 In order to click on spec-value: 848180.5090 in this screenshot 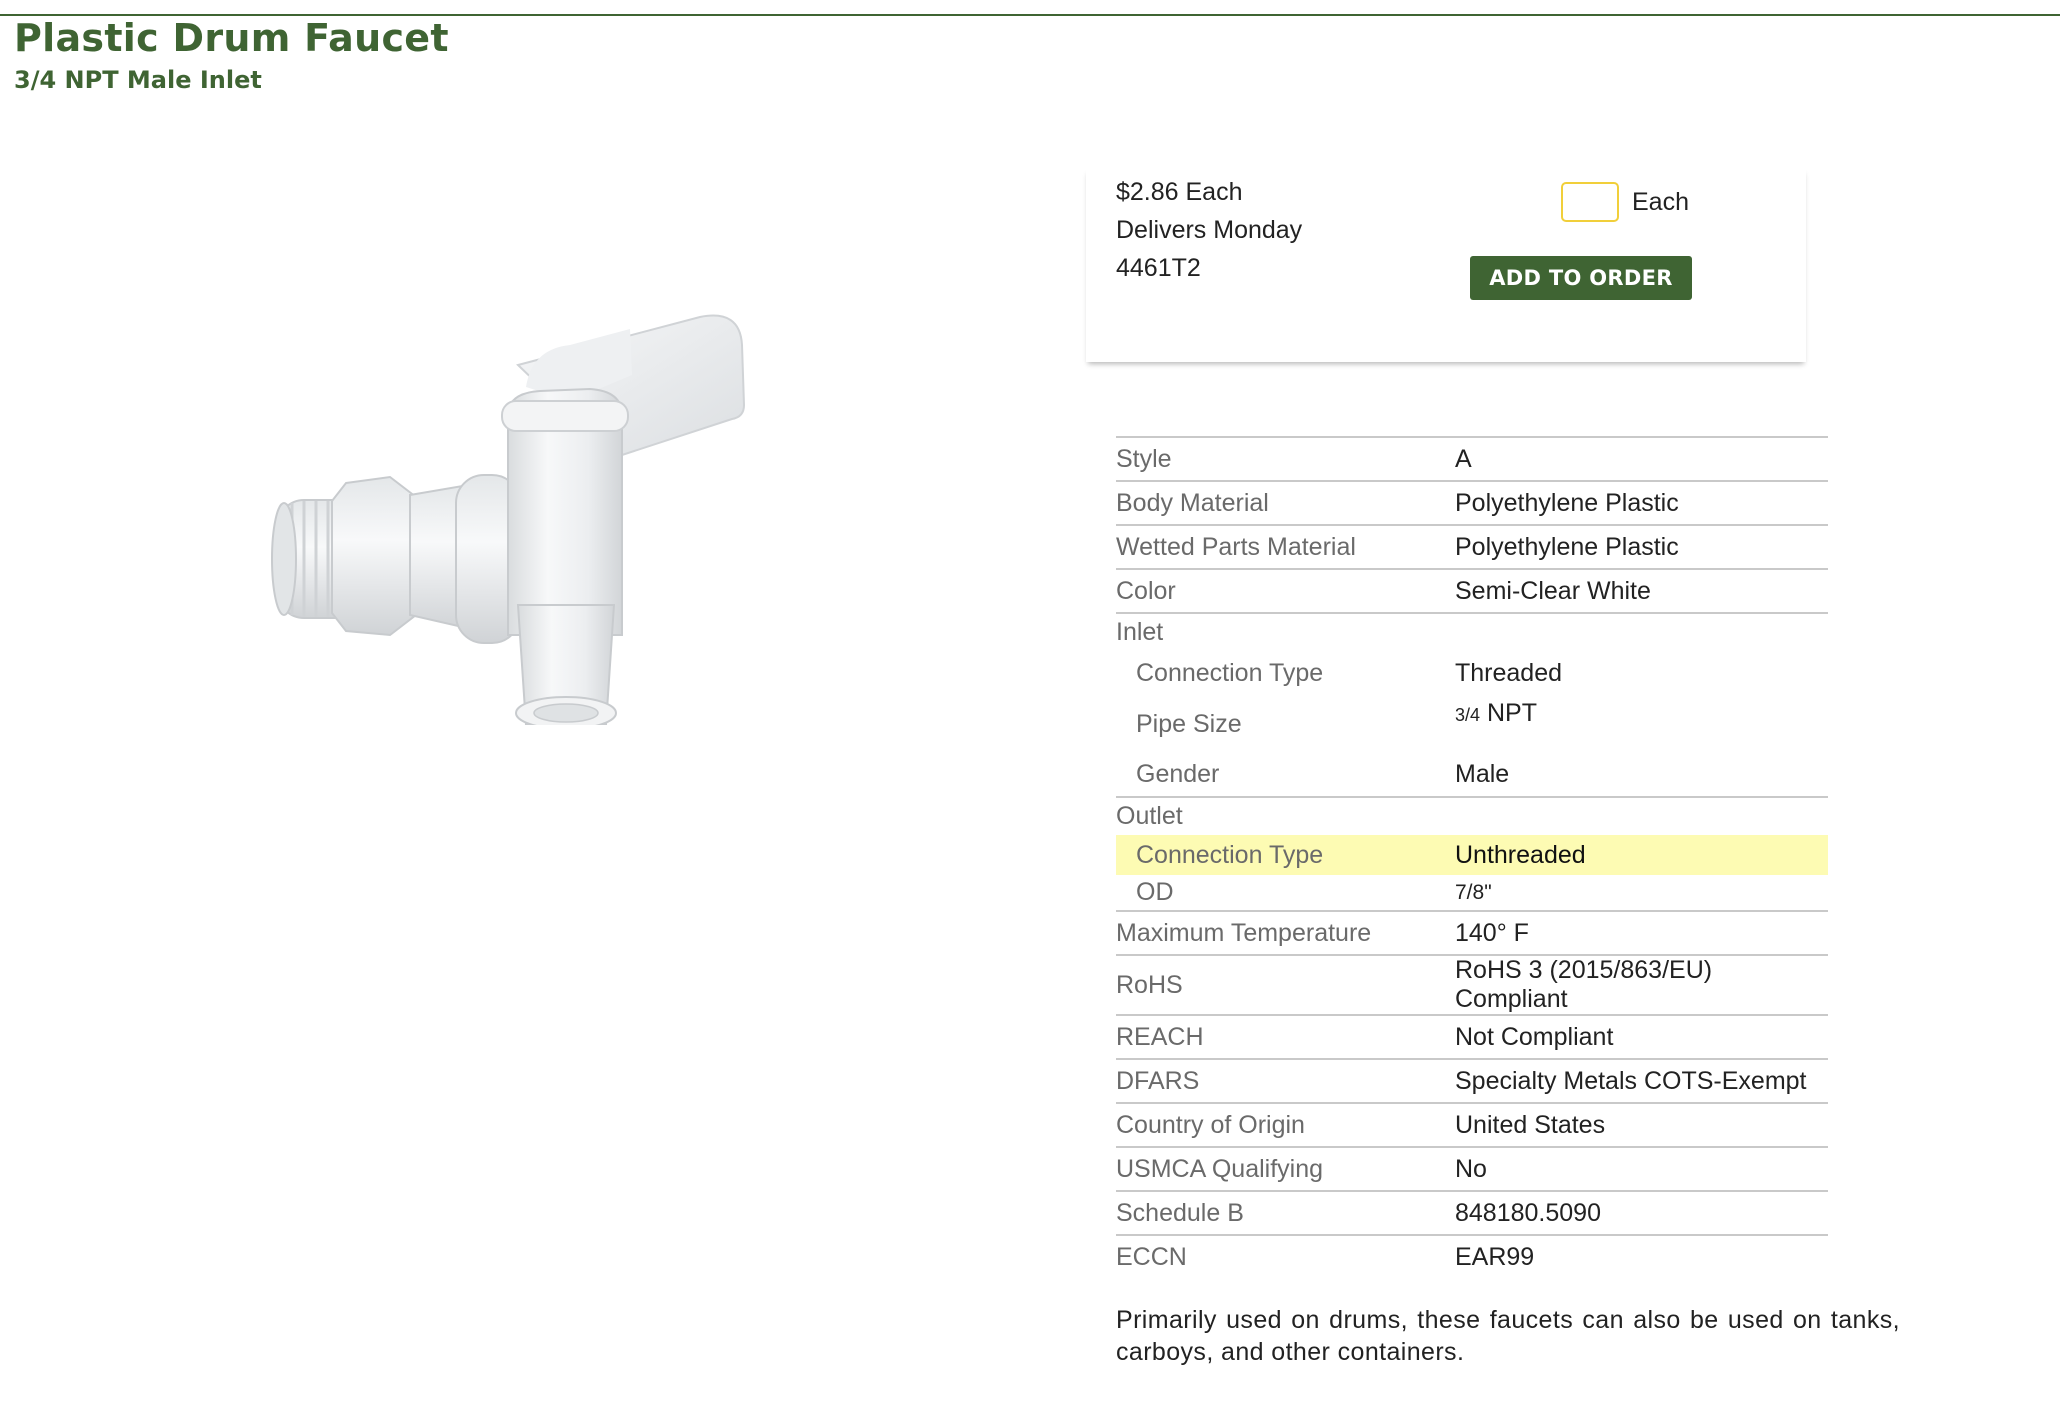, I will do `click(1641, 1212)`.